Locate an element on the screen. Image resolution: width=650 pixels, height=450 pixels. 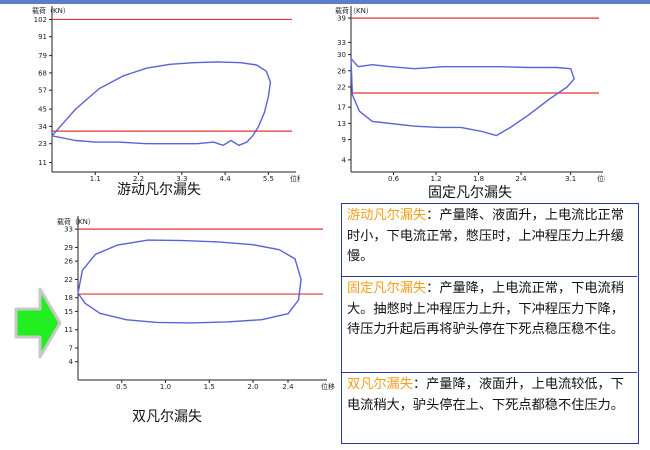
x-tick-label: 1.0 is located at coordinates (165, 387).